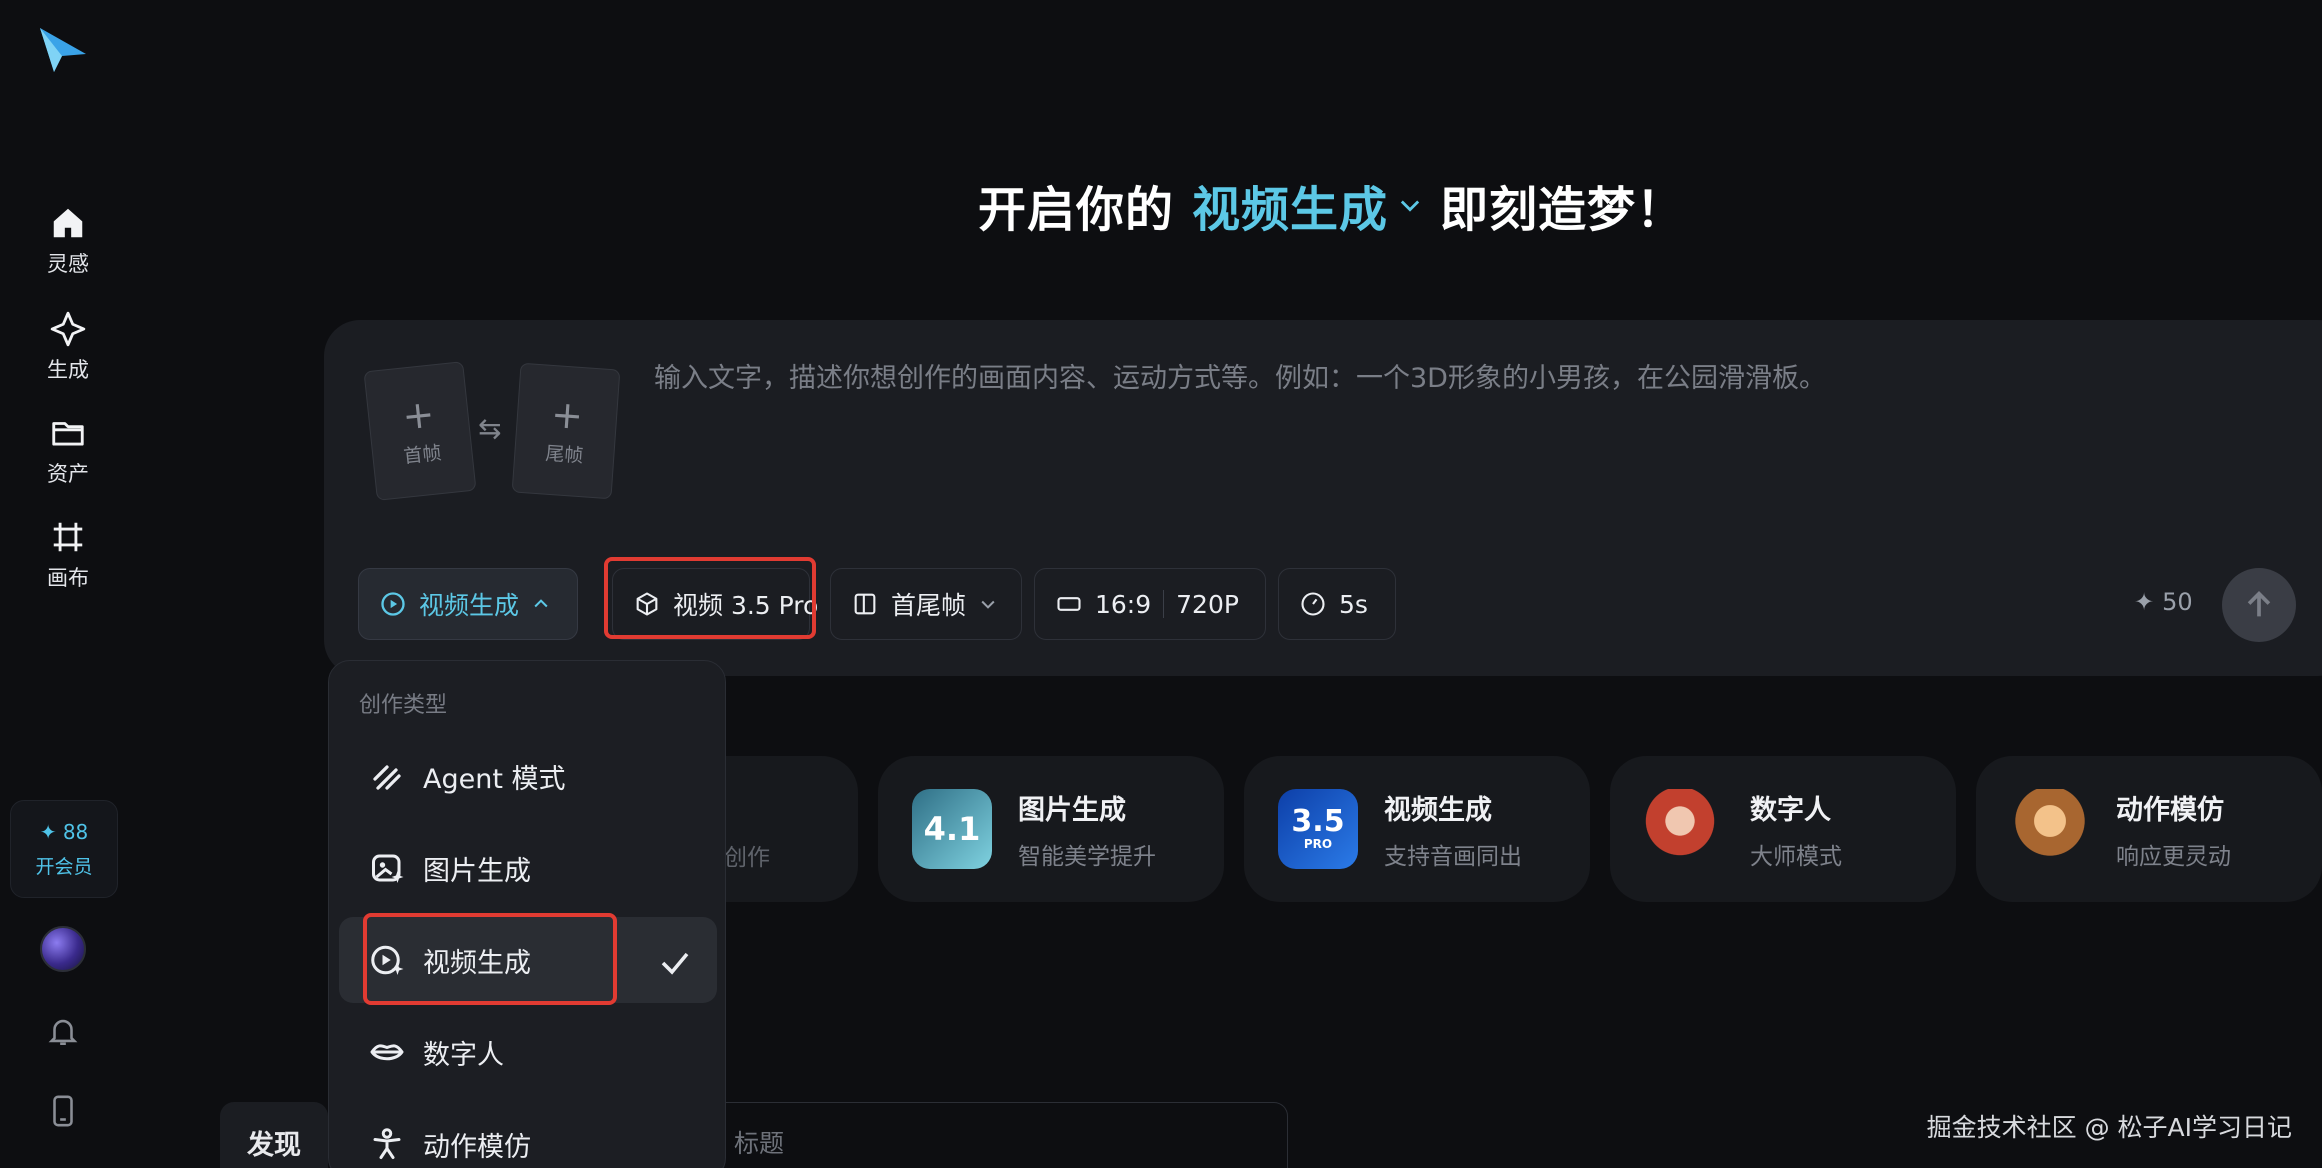 The image size is (2322, 1168). Describe the element at coordinates (64, 849) in the screenshot. I see `vip-button: ✦ 88 开会员` at that location.